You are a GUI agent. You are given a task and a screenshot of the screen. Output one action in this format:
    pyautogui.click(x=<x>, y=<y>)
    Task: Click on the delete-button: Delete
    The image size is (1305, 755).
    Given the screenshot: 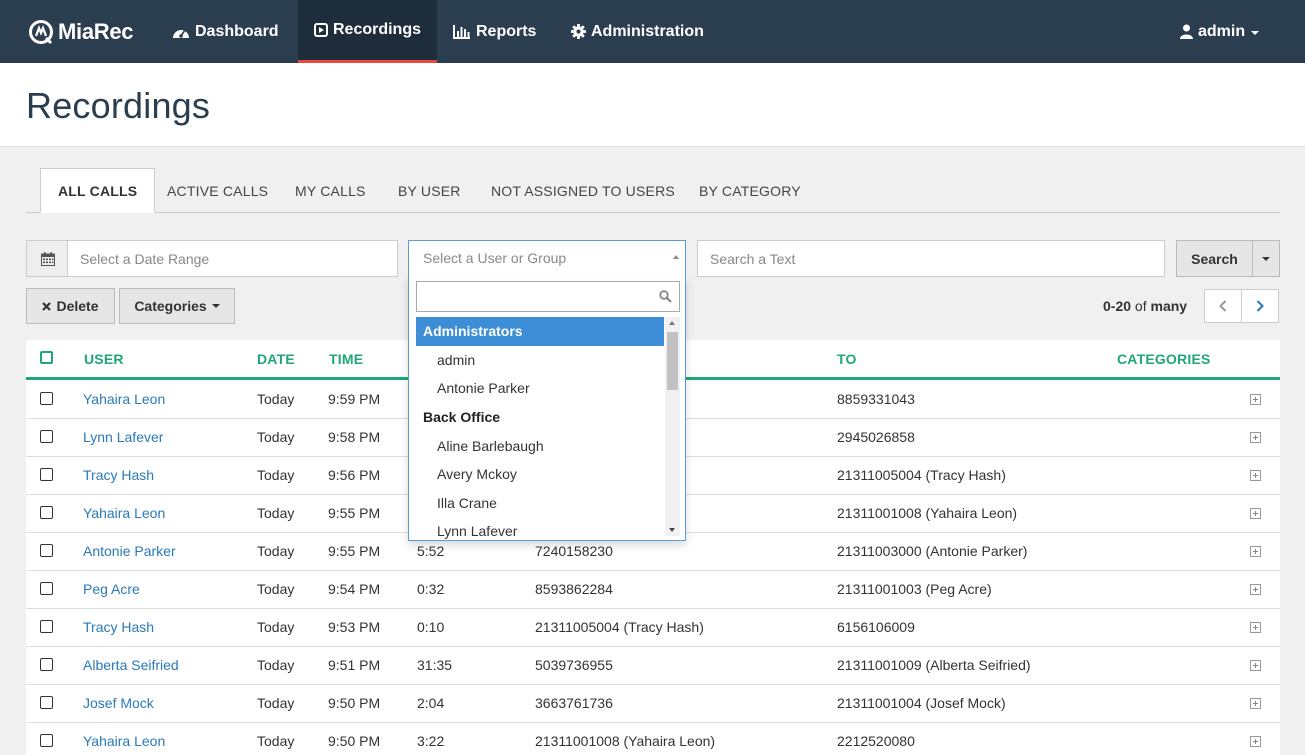 What is the action you would take?
    pyautogui.click(x=70, y=306)
    